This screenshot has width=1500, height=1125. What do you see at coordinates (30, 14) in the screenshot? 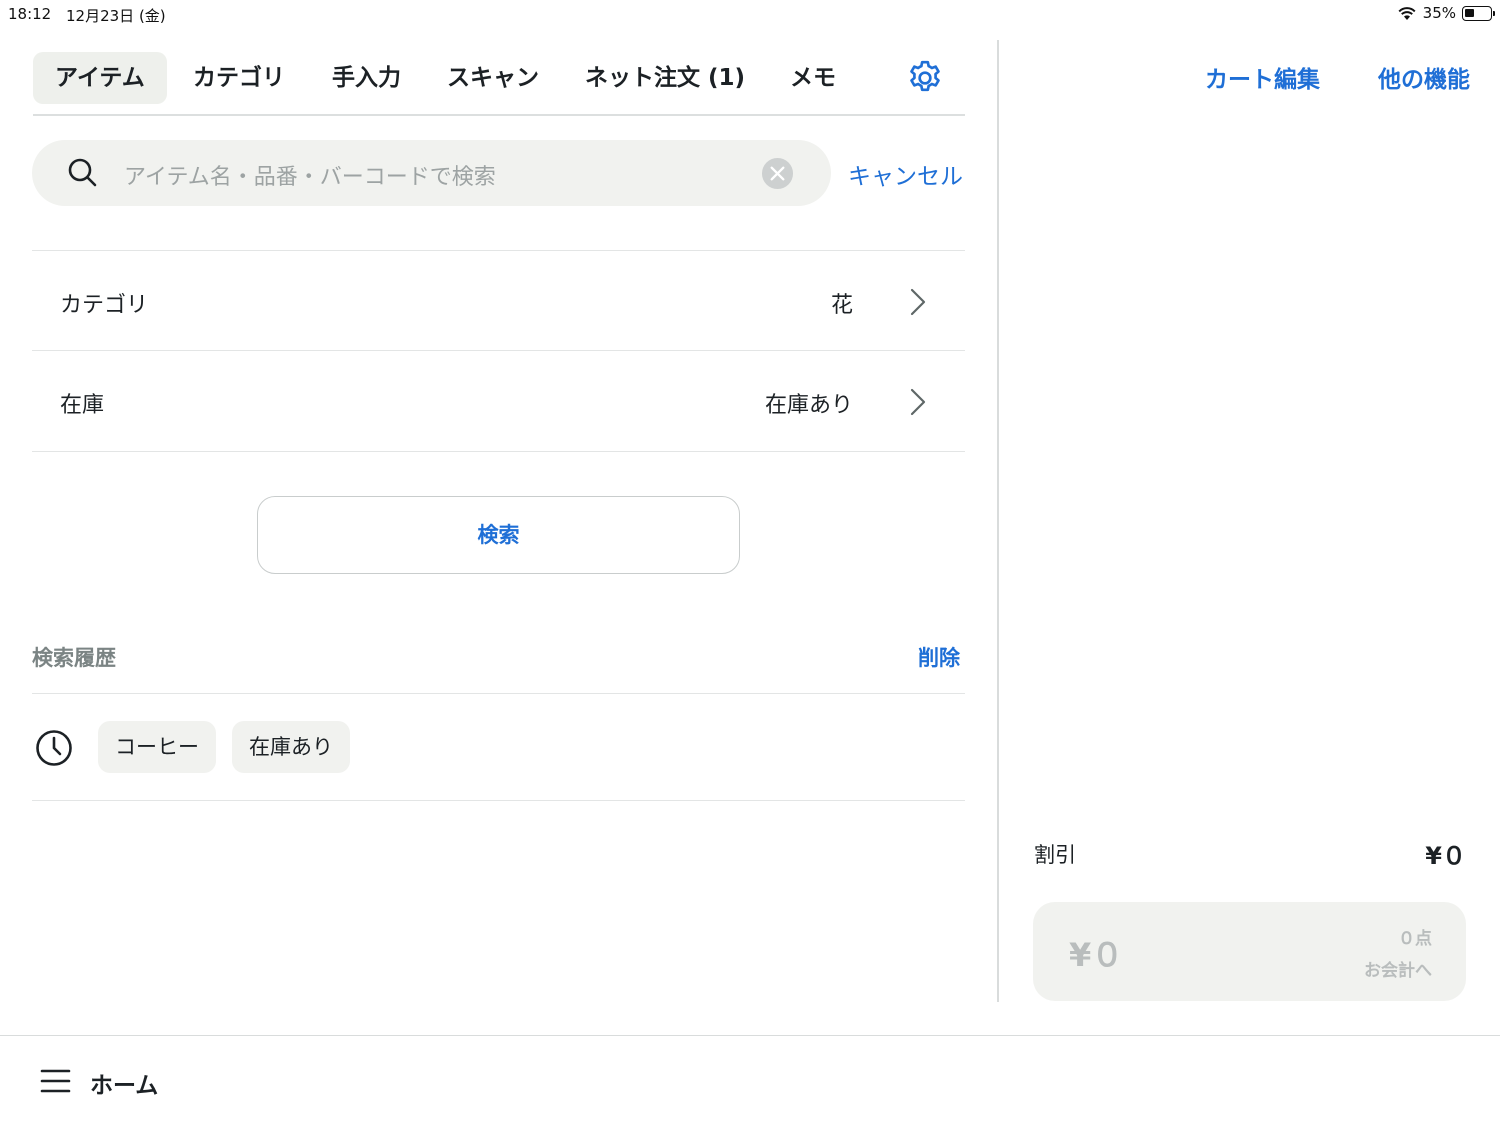
I see `status-time: 18:12` at bounding box center [30, 14].